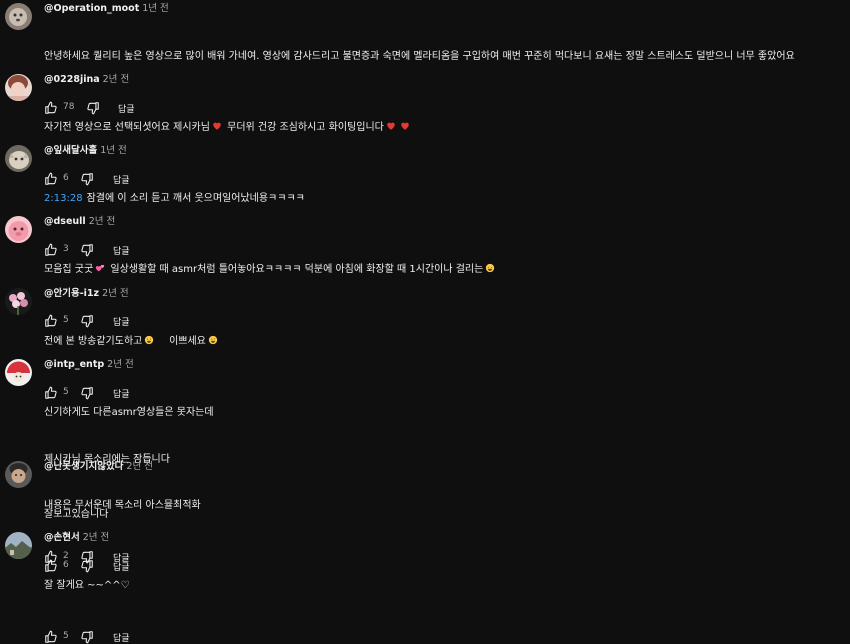  Describe the element at coordinates (72, 79) in the screenshot. I see `comment-author: @0228jina` at that location.